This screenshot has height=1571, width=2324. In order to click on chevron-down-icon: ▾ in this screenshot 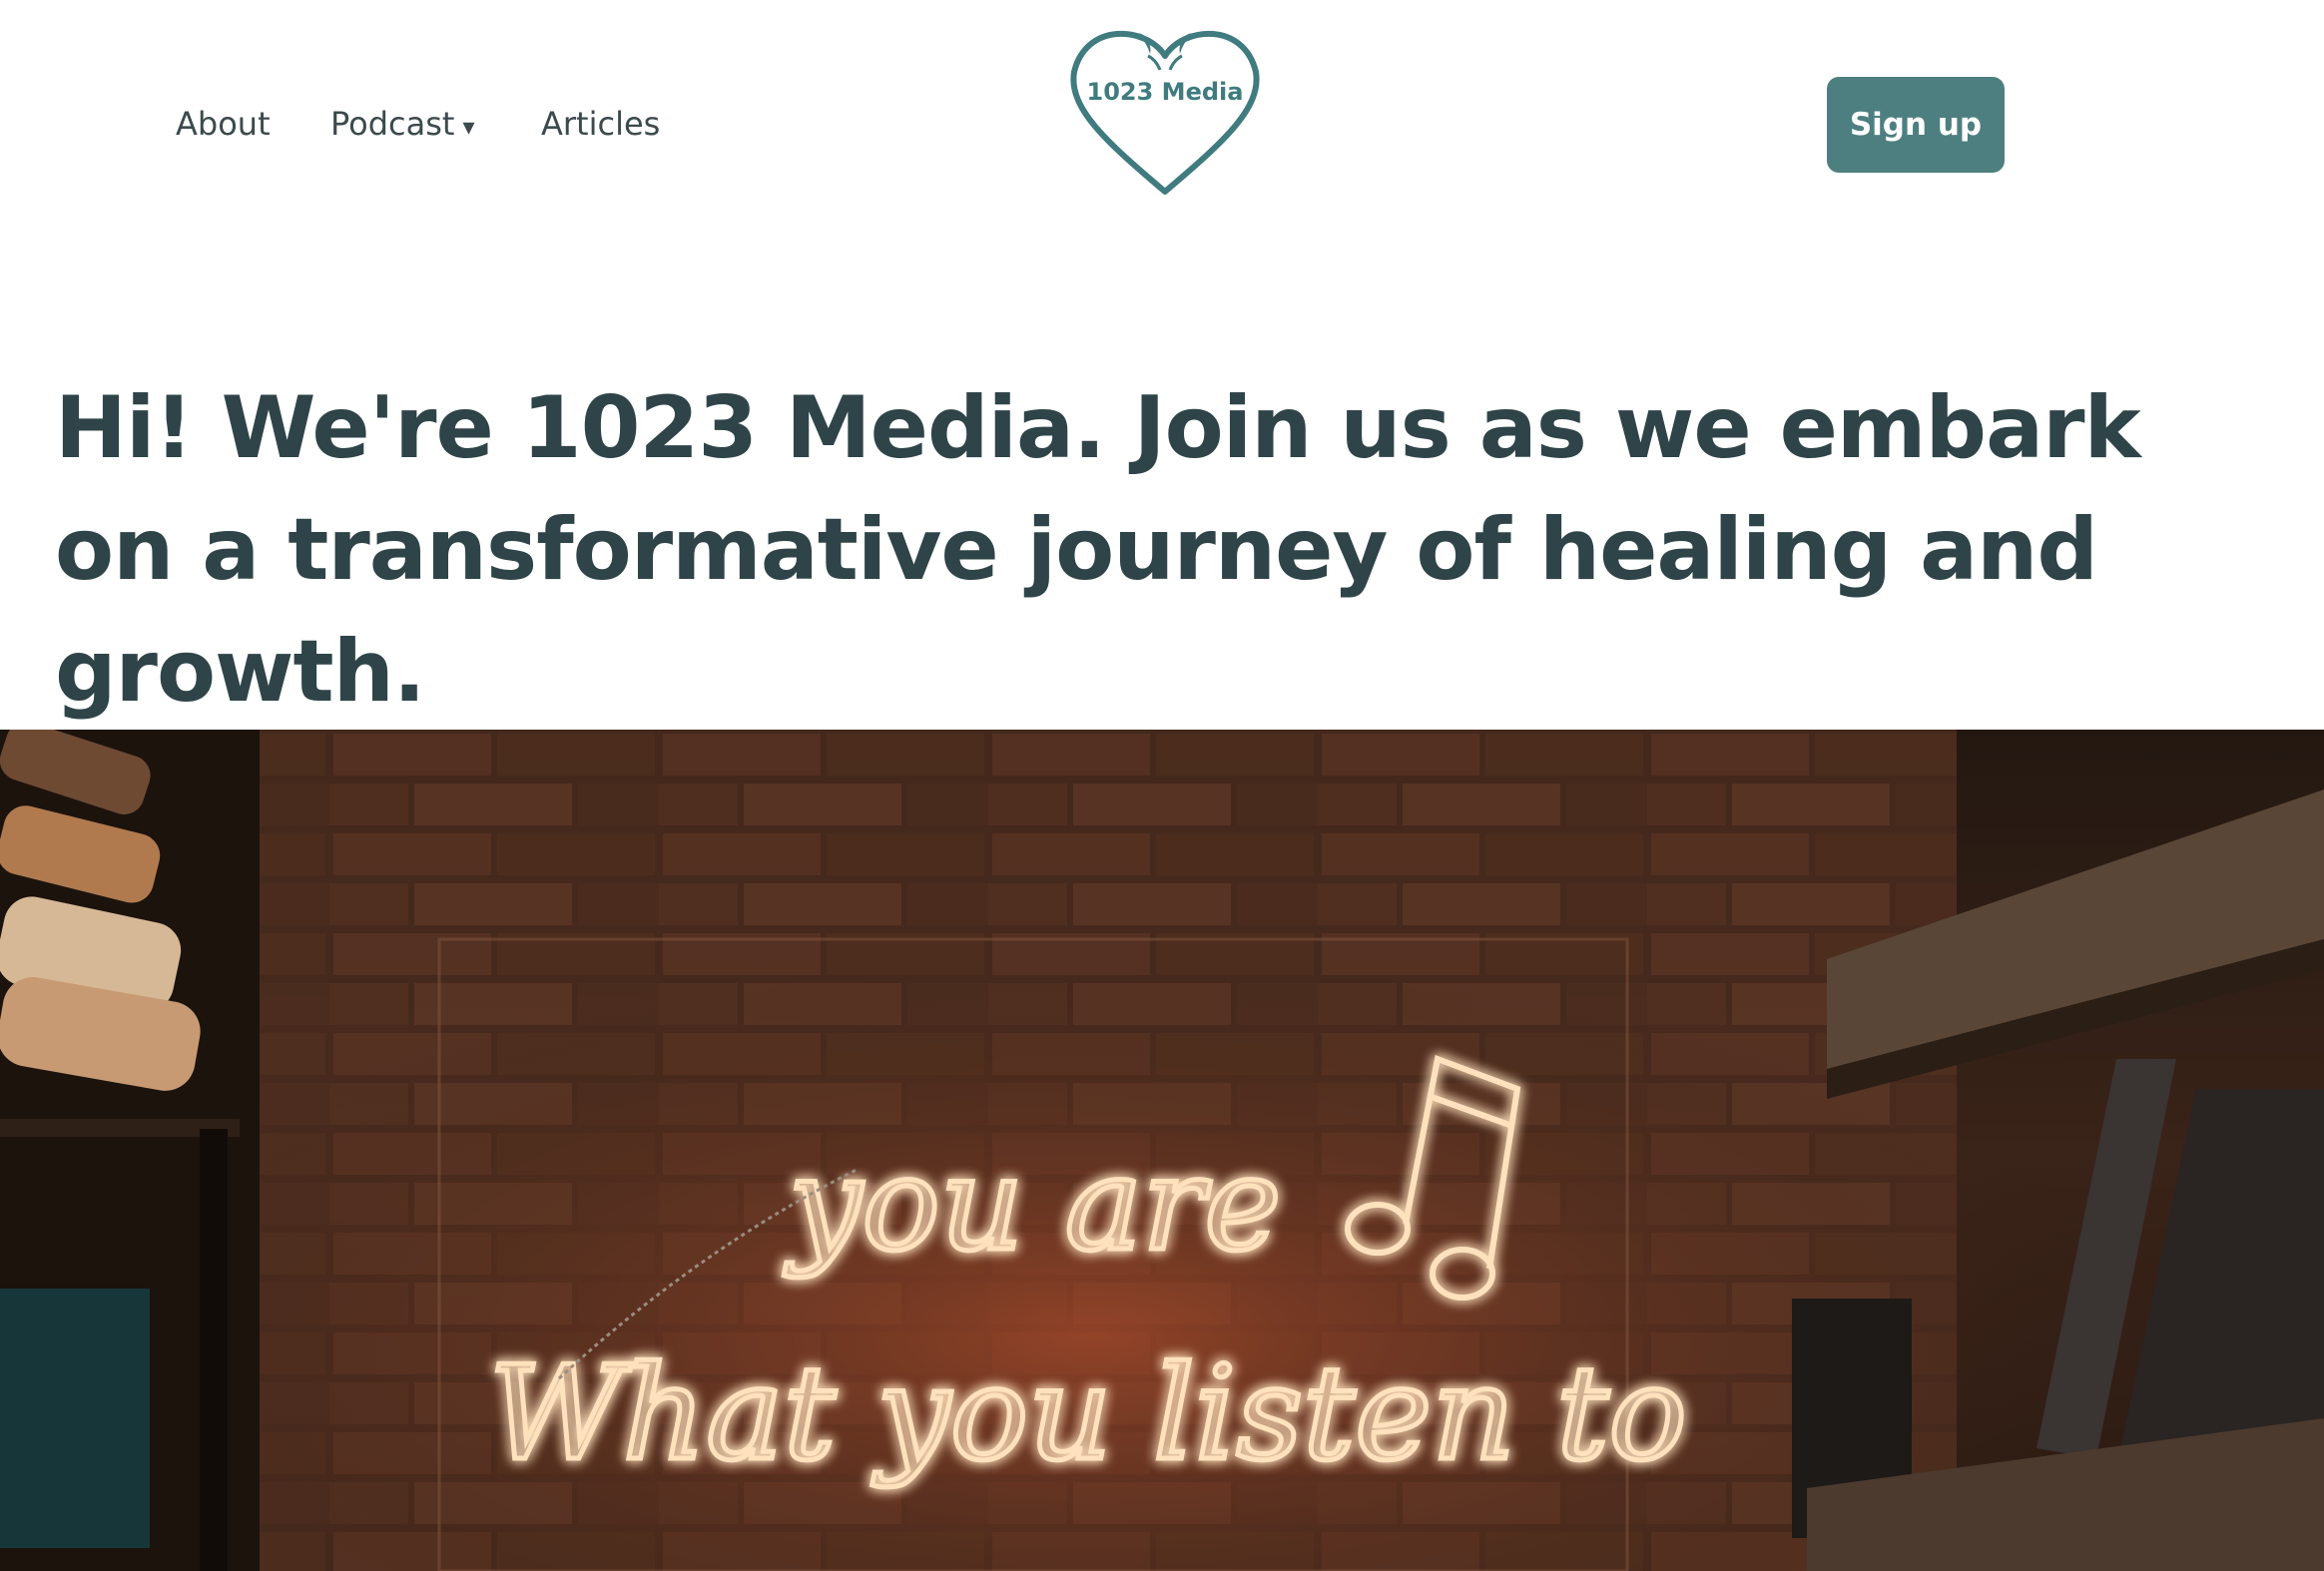, I will do `click(469, 127)`.